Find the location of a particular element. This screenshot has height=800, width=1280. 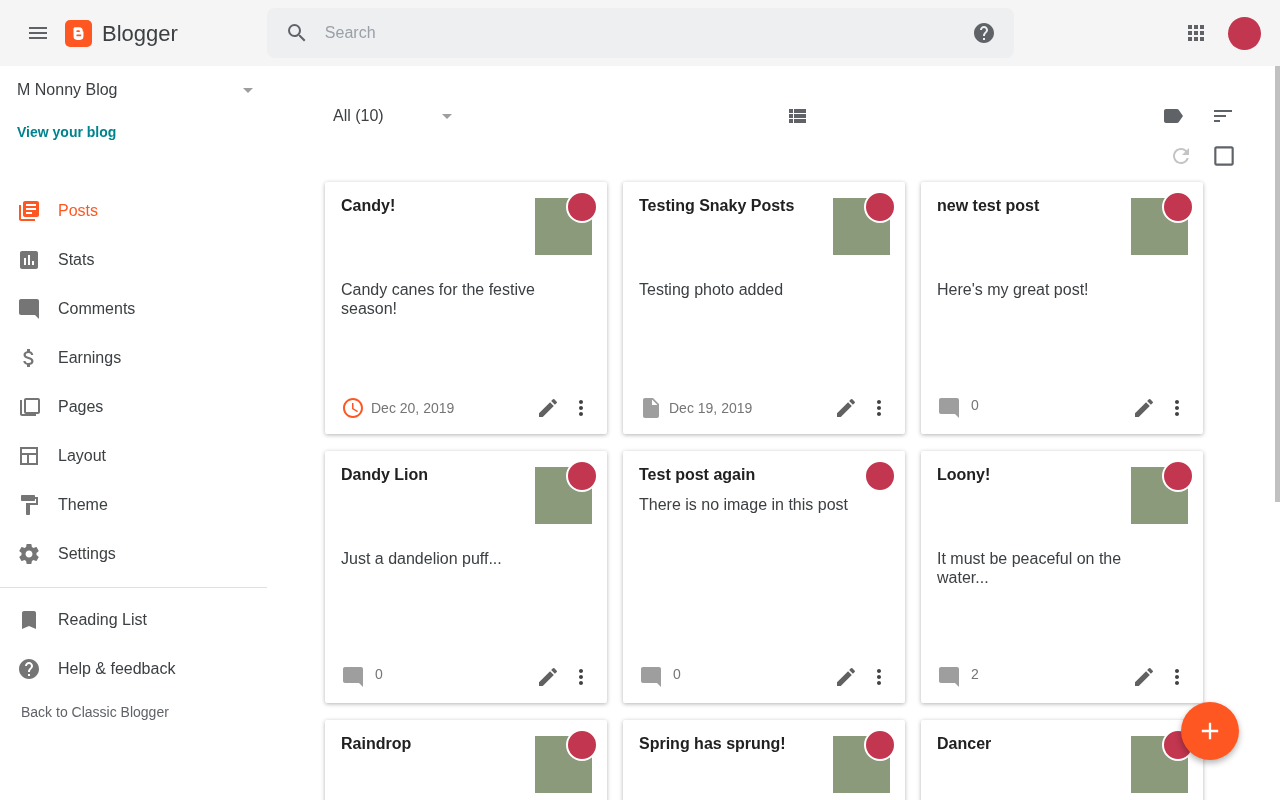

post-description: There is no image in this post is located at coordinates (744, 504).